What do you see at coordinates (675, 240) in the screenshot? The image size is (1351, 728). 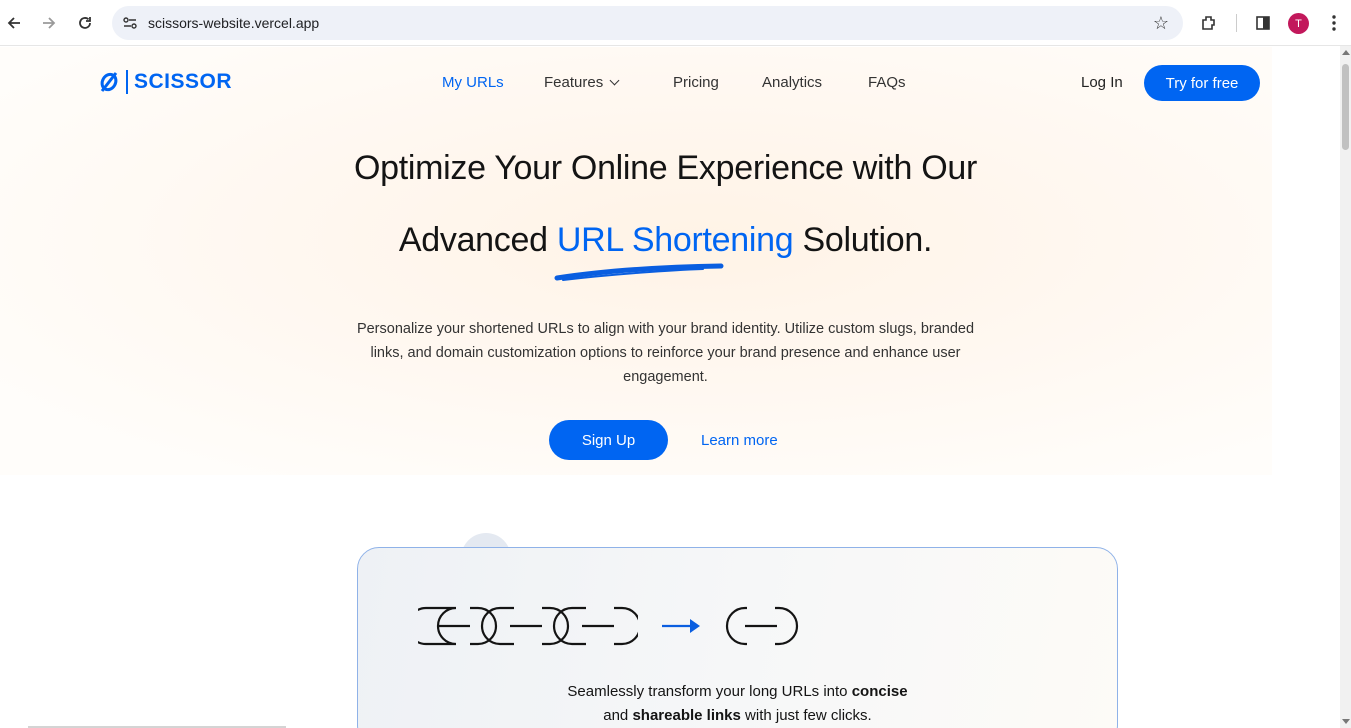 I see `hero-title-highlight: URL Shortening` at bounding box center [675, 240].